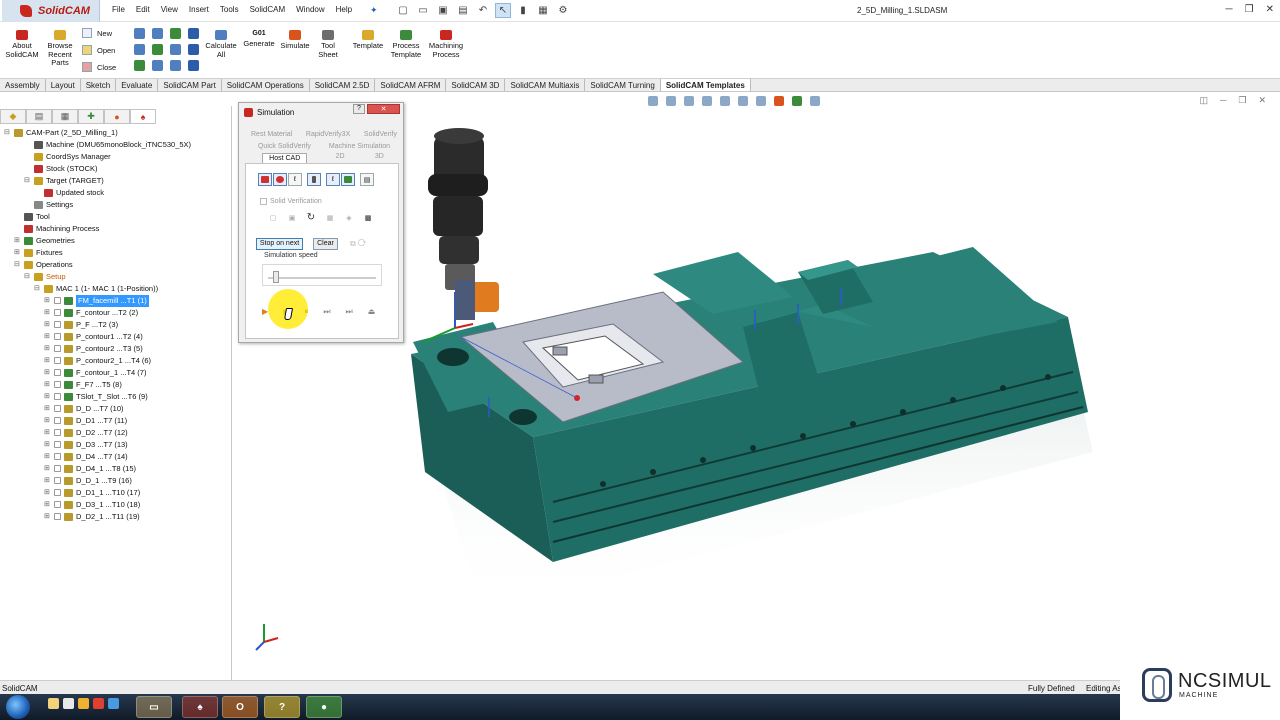 This screenshot has height=720, width=1280. Describe the element at coordinates (240, 707) in the screenshot. I see `outlook-taskbar-icon: O` at that location.